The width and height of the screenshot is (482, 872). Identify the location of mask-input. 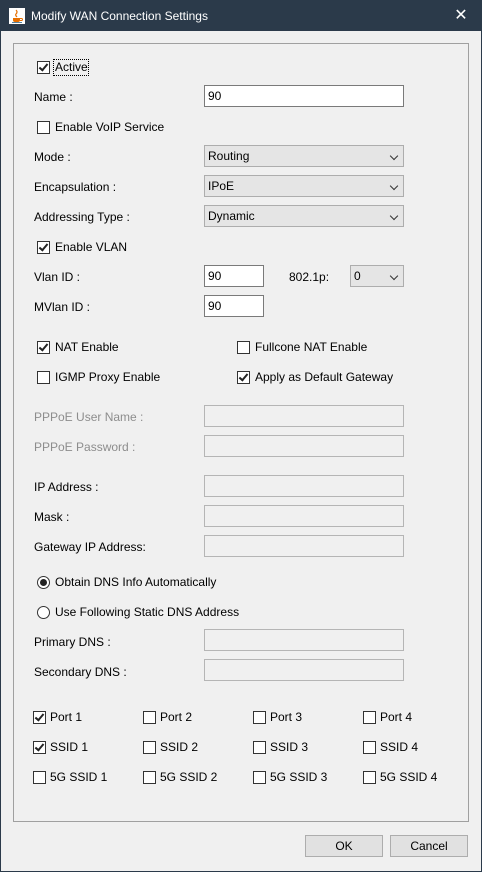
(304, 516).